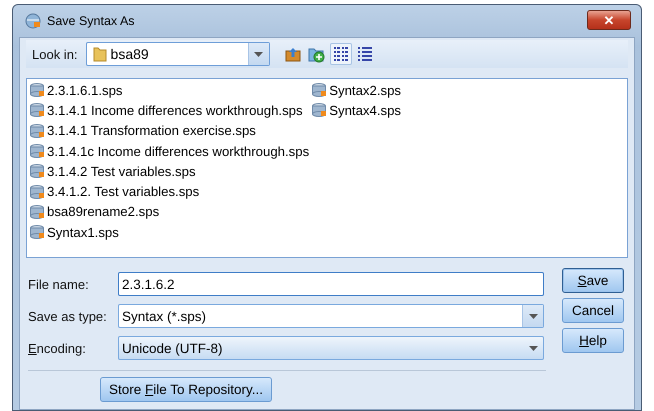 This screenshot has width=654, height=411. What do you see at coordinates (593, 310) in the screenshot?
I see `dialog-button: Cancel` at bounding box center [593, 310].